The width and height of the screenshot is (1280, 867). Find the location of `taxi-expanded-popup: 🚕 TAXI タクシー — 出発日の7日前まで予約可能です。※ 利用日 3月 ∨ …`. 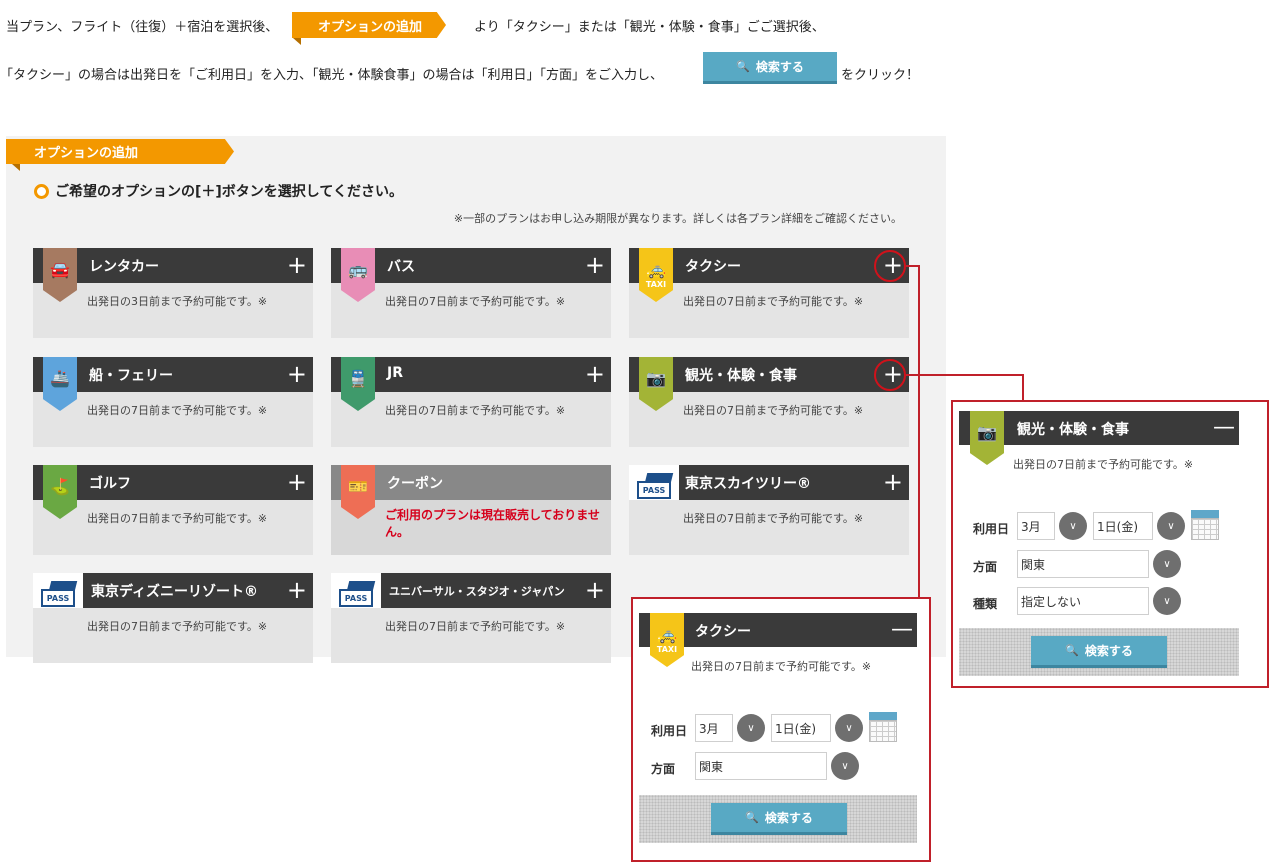

taxi-expanded-popup: 🚕 TAXI タクシー — 出発日の7日前まで予約可能です。※ 利用日 3月 ∨ … is located at coordinates (781, 729).